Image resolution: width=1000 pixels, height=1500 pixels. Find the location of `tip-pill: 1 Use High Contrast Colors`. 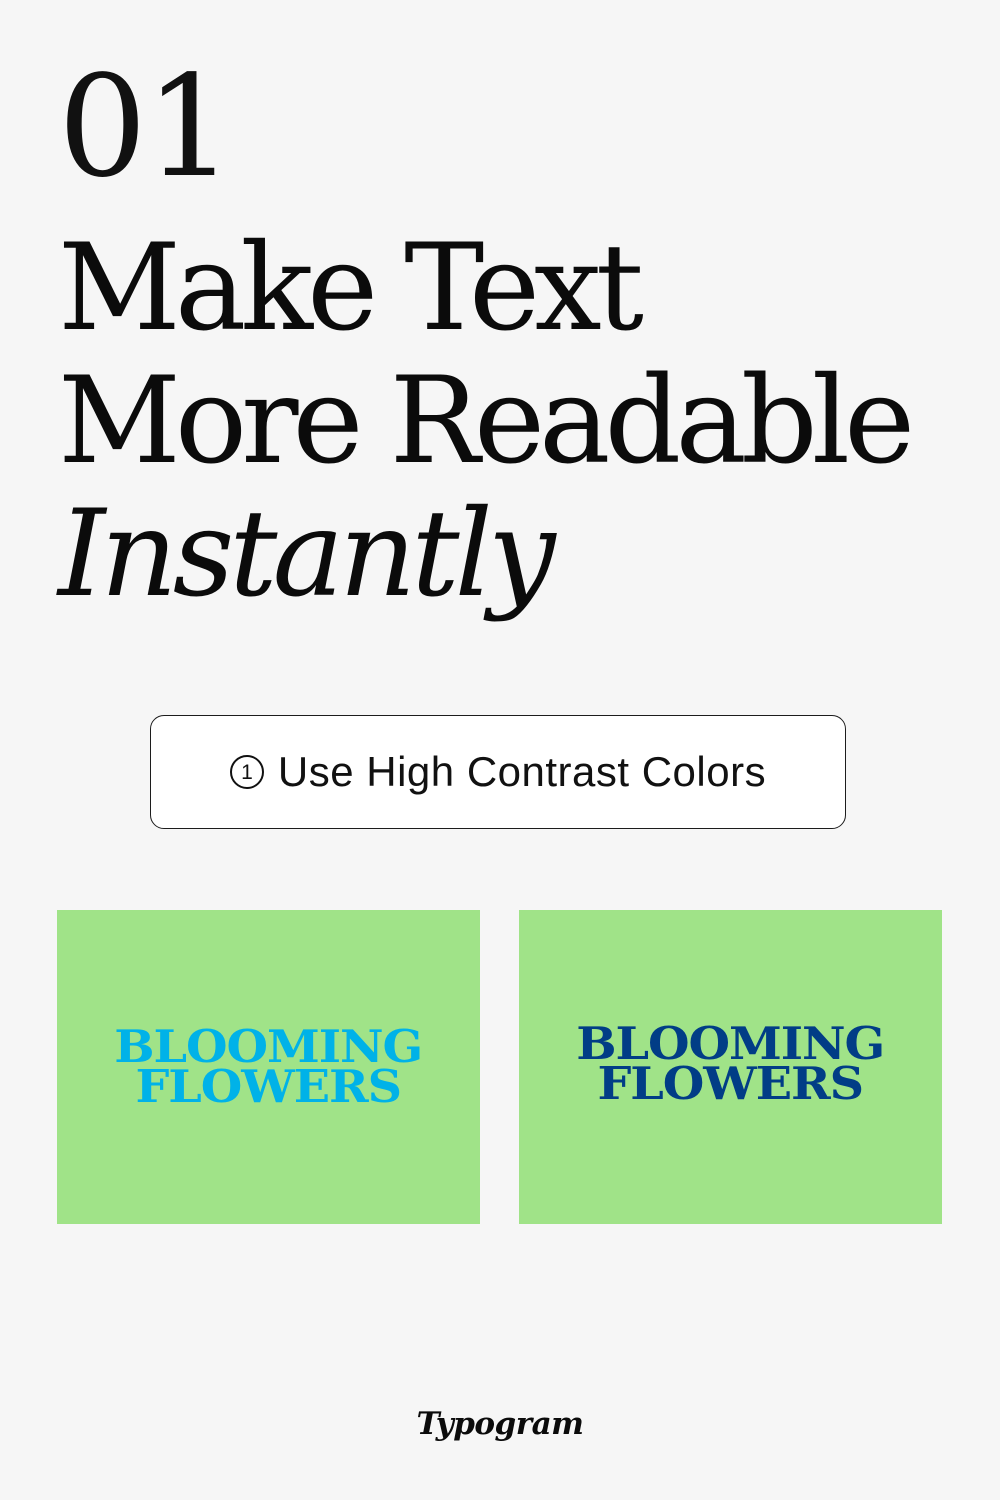

tip-pill: 1 Use High Contrast Colors is located at coordinates (498, 772).